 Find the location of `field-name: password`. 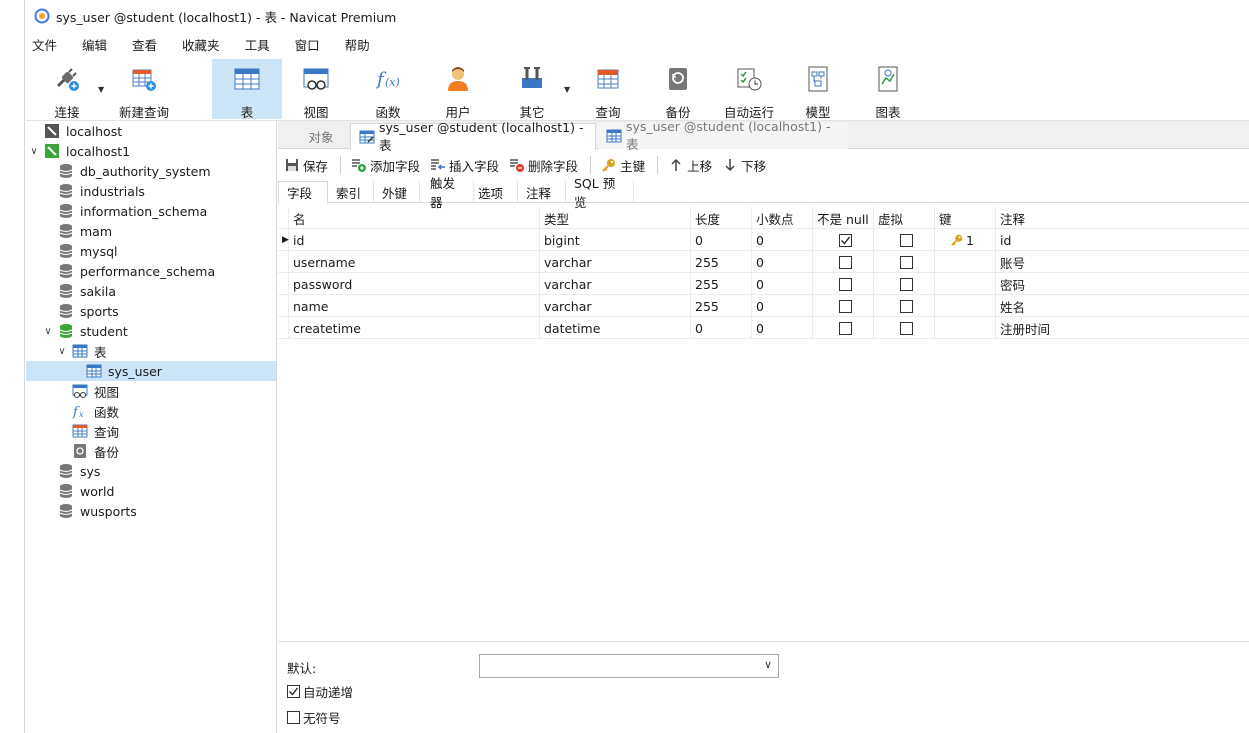

field-name: password is located at coordinates (321, 284).